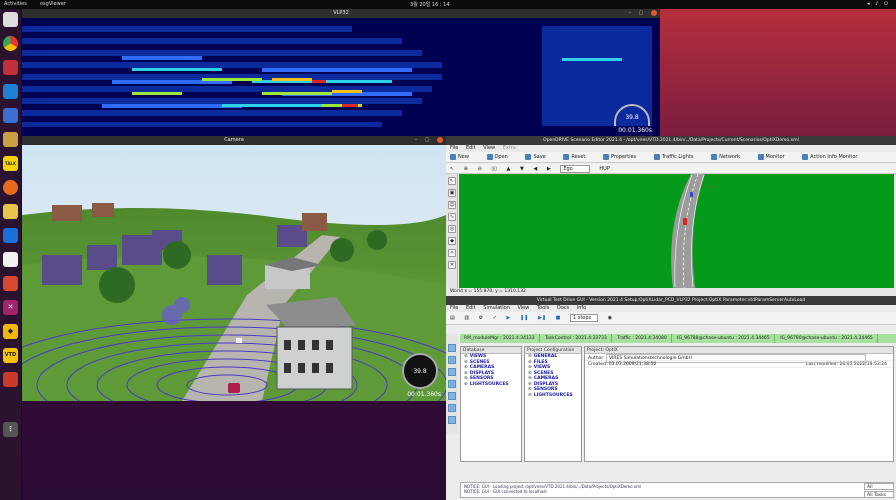  What do you see at coordinates (53, 4) in the screenshot?
I see `app-menu: osgViewer` at bounding box center [53, 4].